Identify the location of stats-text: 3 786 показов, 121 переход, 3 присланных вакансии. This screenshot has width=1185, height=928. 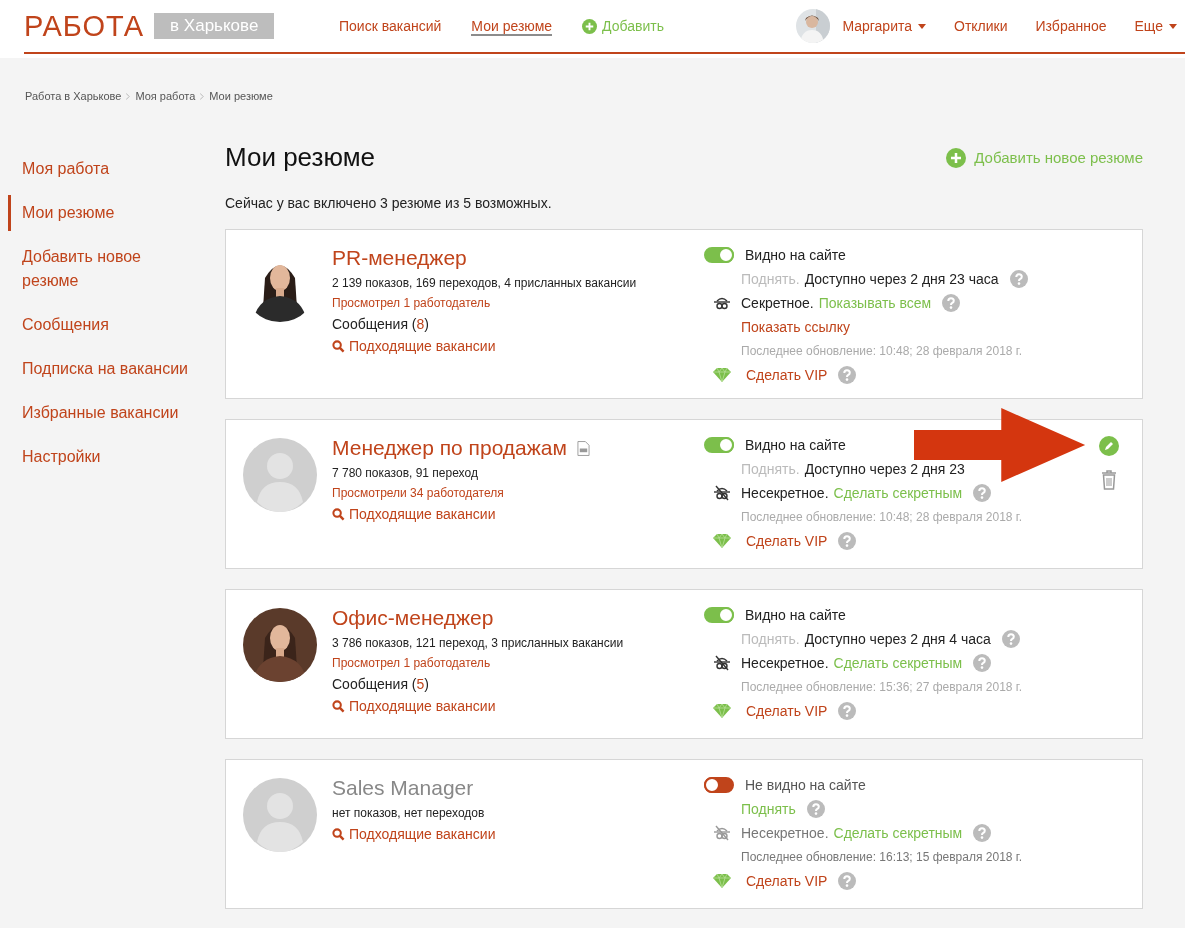
(478, 643).